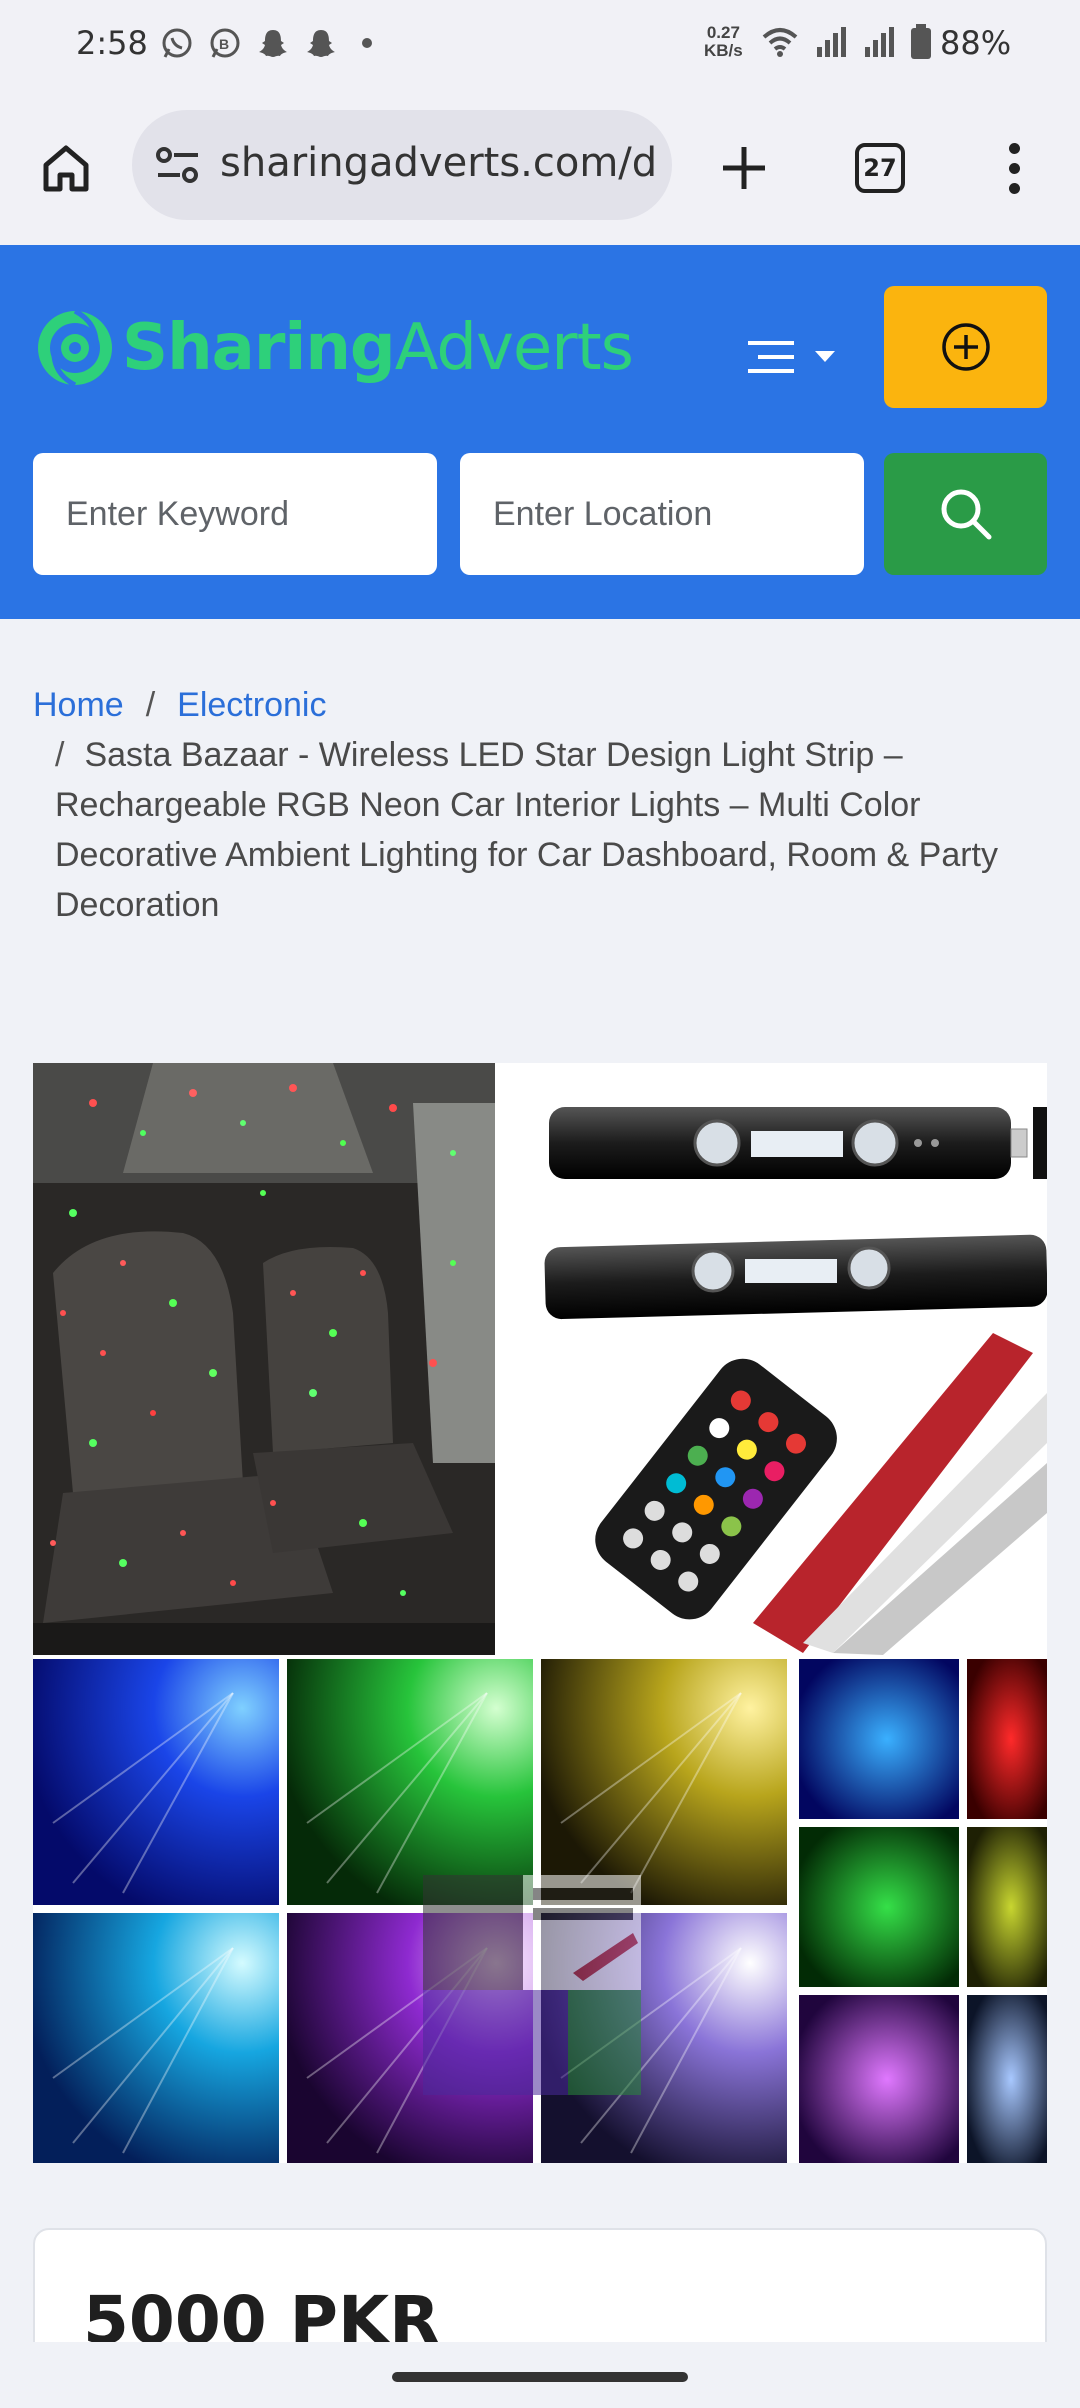 The width and height of the screenshot is (1080, 2408). I want to click on logo-text-light: Adverts, so click(514, 348).